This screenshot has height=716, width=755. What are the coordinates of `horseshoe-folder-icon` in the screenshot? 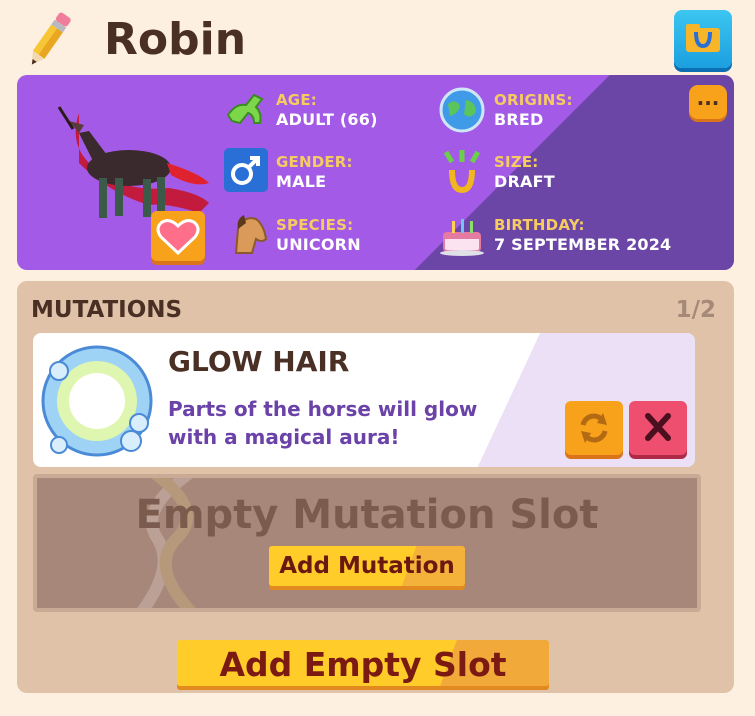 It's located at (703, 38).